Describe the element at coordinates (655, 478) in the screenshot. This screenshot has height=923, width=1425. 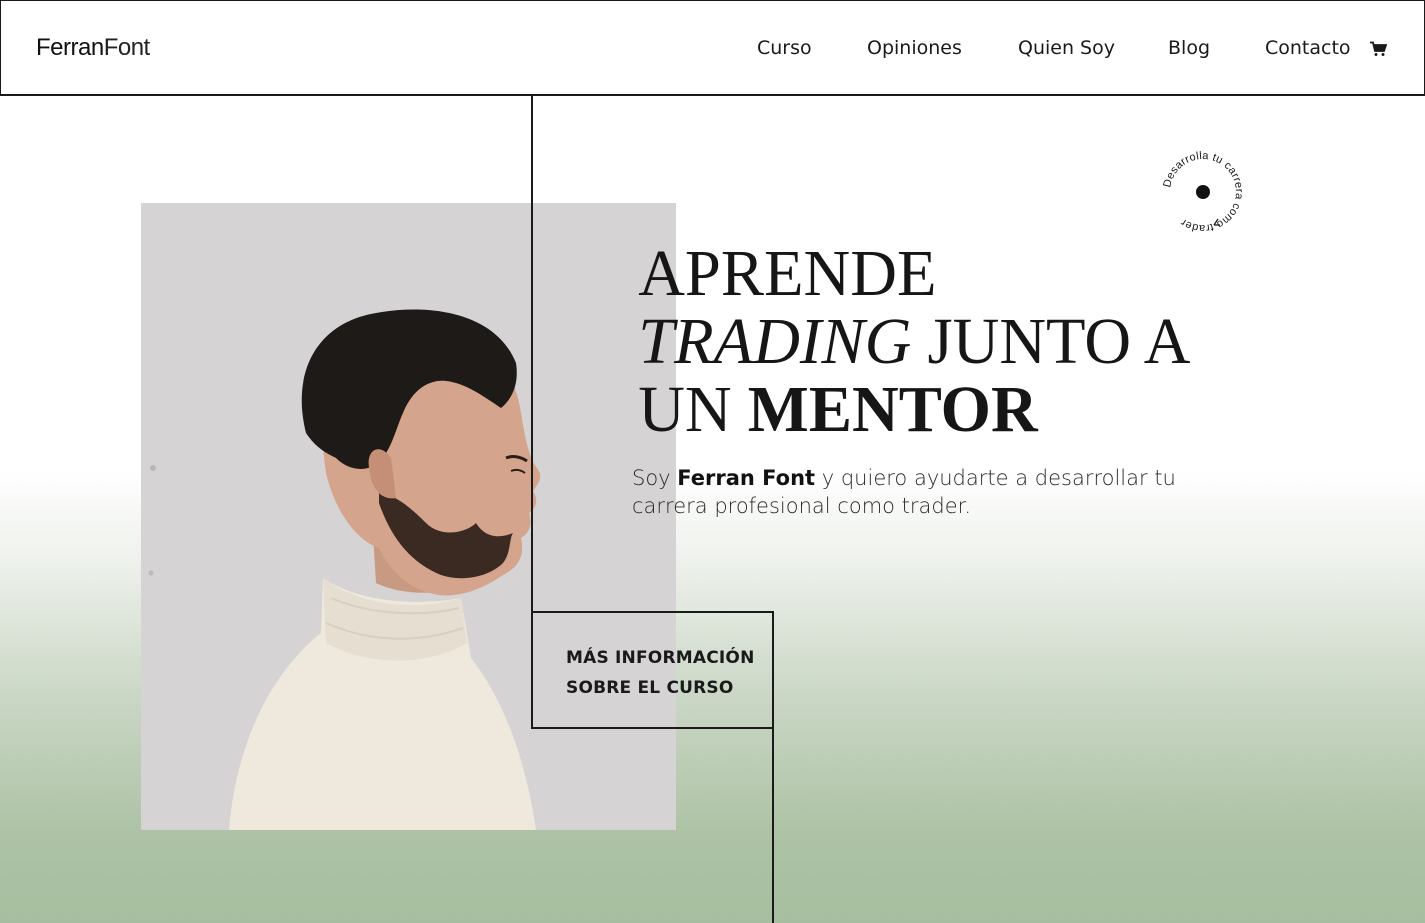
I see `subtitle-pre: Soy` at that location.